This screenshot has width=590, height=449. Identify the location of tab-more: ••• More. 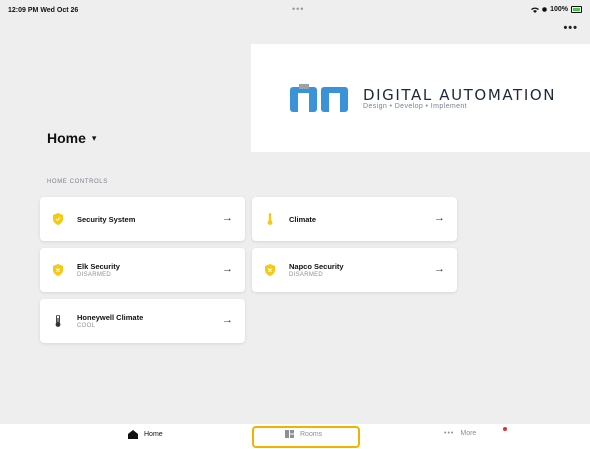
(460, 433).